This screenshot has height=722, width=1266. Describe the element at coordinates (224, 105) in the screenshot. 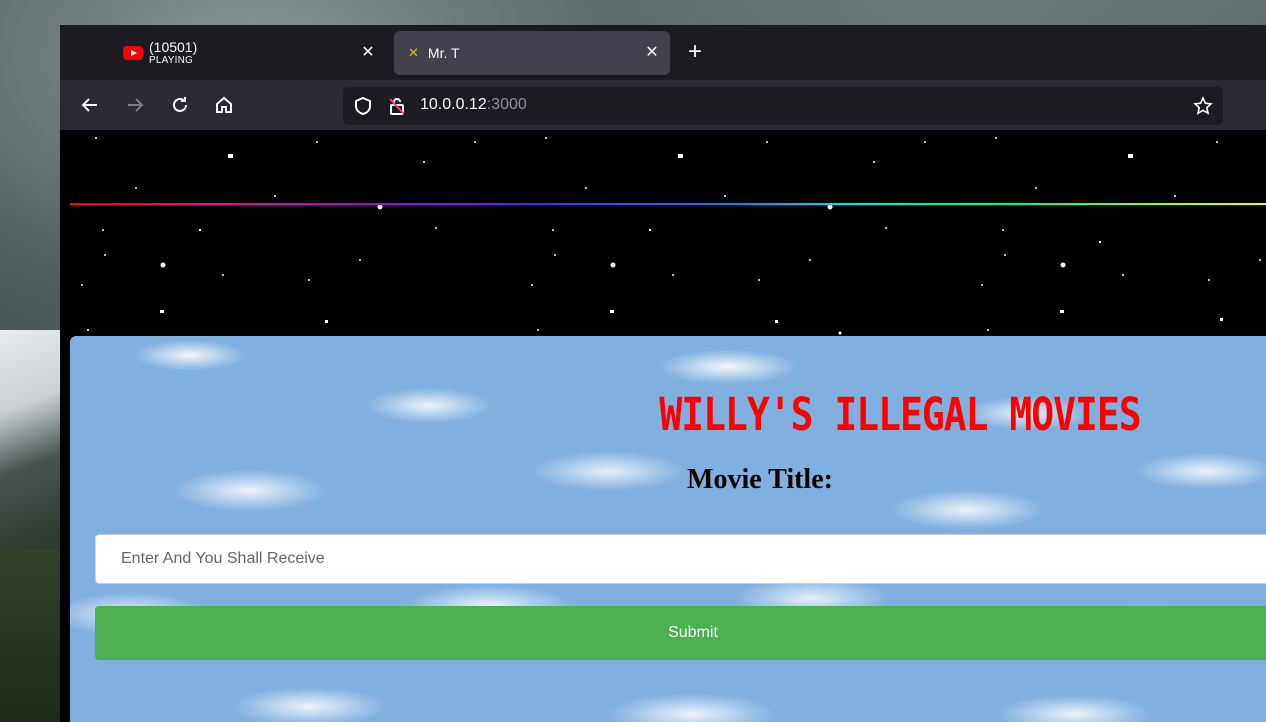

I see `home-icon` at that location.